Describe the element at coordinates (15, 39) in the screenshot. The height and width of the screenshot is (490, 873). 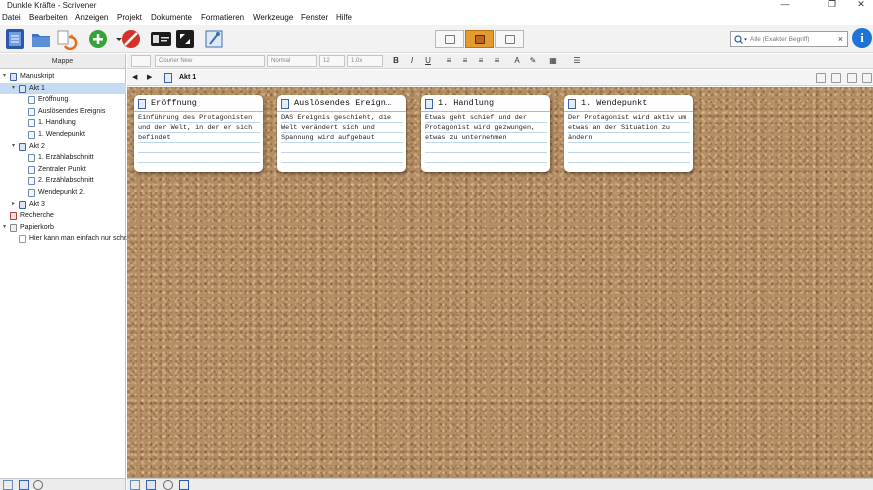
I see `binder-icon` at that location.